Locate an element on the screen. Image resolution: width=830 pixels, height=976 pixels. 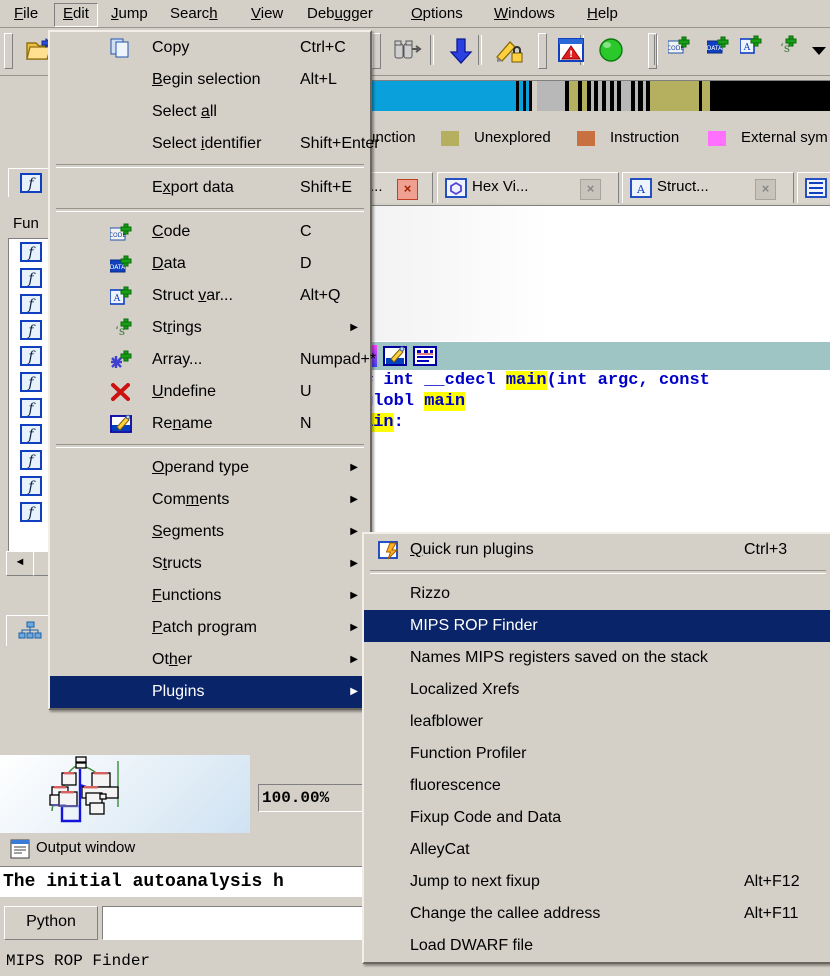
menu-item-change-callee-address: Change the callee address Alt+F11 is located at coordinates (597, 914).